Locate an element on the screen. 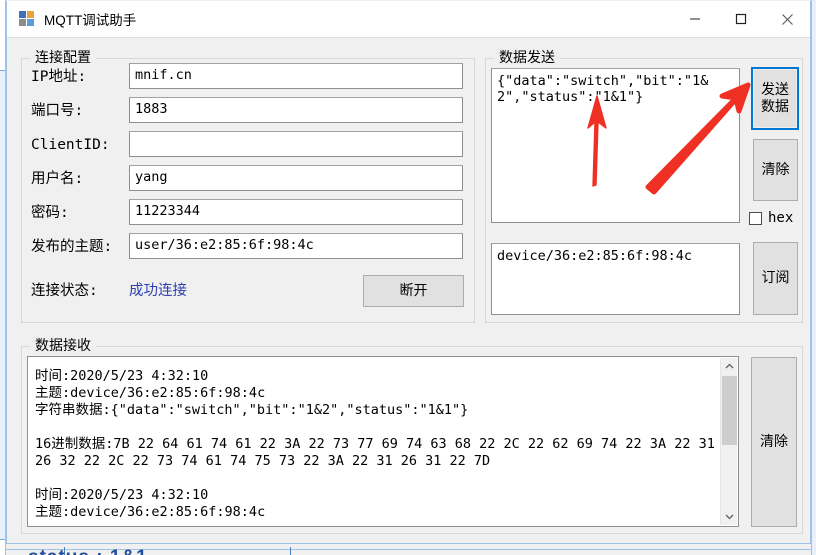 Image resolution: width=816 pixels, height=555 pixels. subscribe-button: 订阅 is located at coordinates (775, 278).